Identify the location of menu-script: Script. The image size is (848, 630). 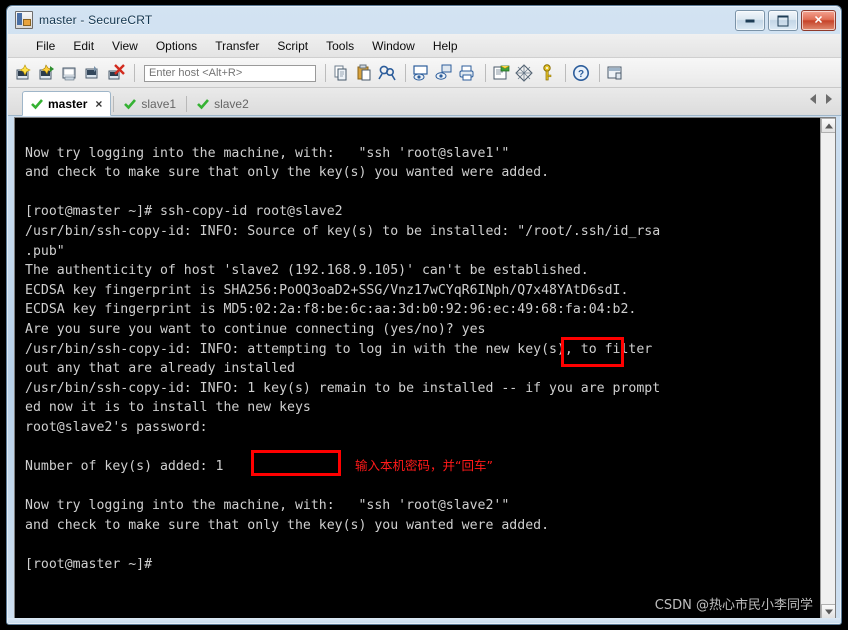
(292, 46).